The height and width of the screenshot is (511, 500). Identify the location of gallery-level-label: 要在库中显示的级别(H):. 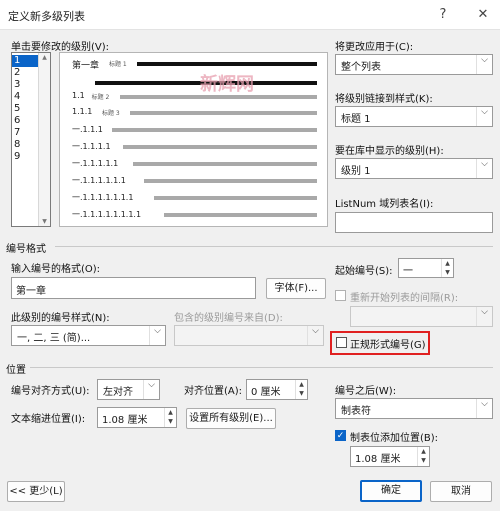
(389, 151).